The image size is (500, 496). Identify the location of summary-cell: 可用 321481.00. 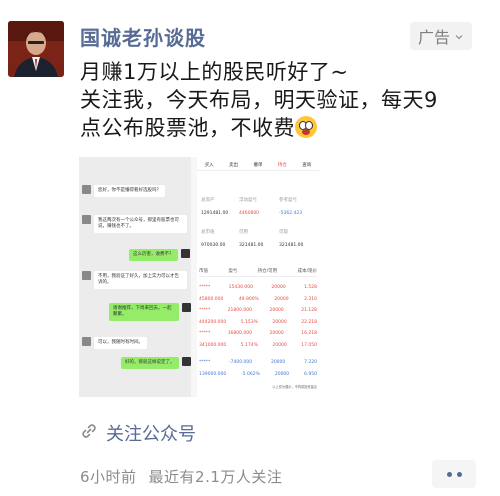
(251, 239).